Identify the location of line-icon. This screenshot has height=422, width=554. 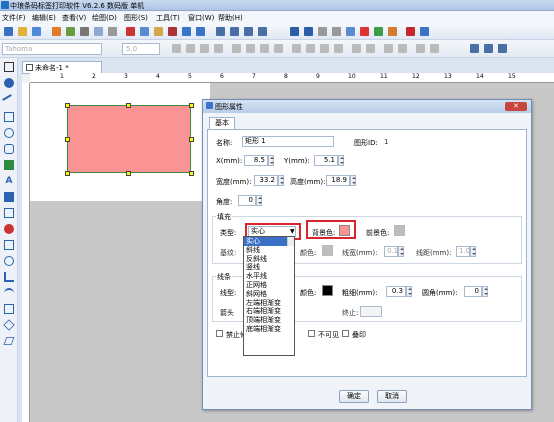
(9, 101).